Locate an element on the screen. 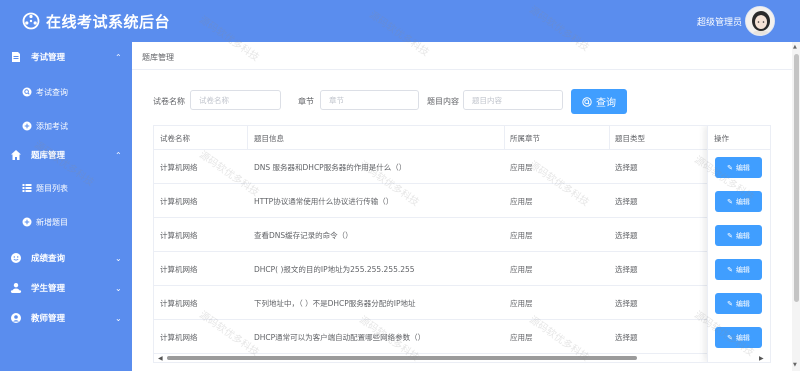  scroll-right-icon: ▶ is located at coordinates (761, 358).